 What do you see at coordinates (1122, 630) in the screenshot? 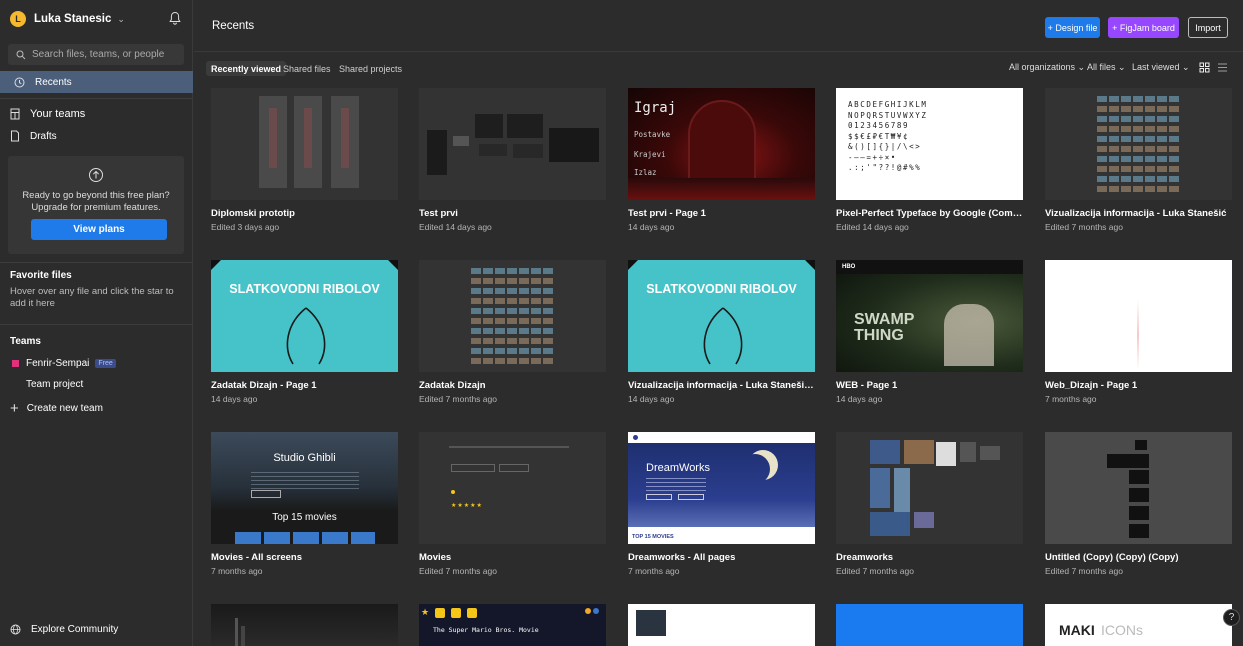
I see `thumb-subheading: ICONs` at bounding box center [1122, 630].